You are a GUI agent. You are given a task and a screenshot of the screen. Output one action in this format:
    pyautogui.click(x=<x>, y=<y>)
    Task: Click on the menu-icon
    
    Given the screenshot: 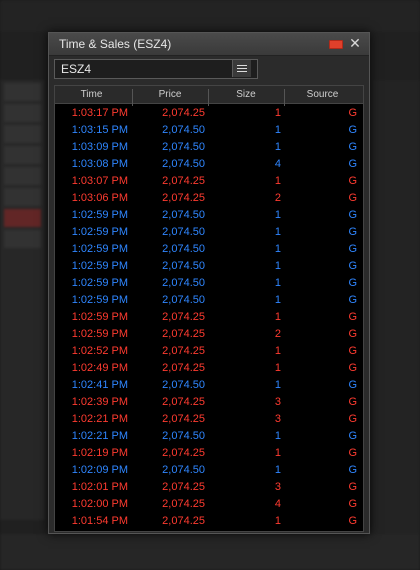 What is the action you would take?
    pyautogui.click(x=241, y=68)
    